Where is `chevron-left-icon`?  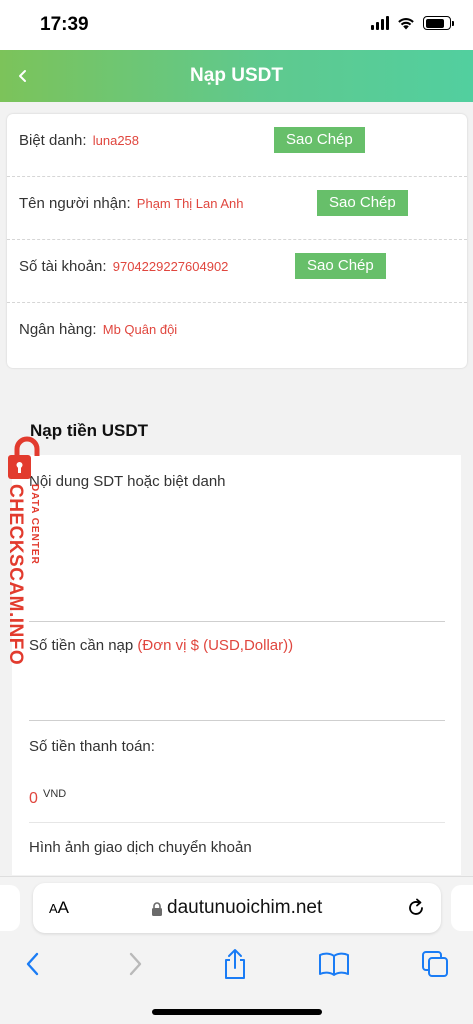
chevron-left-icon is located at coordinates (32, 964).